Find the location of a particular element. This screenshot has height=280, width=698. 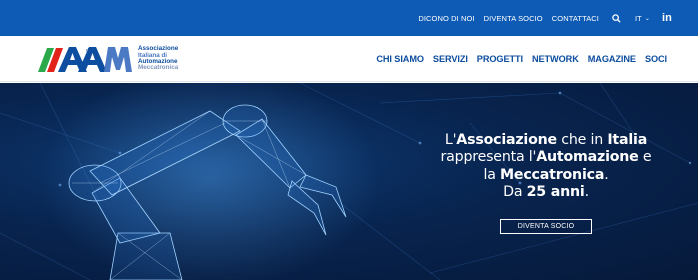

nav-item-servizi: SERVIZI is located at coordinates (450, 59).